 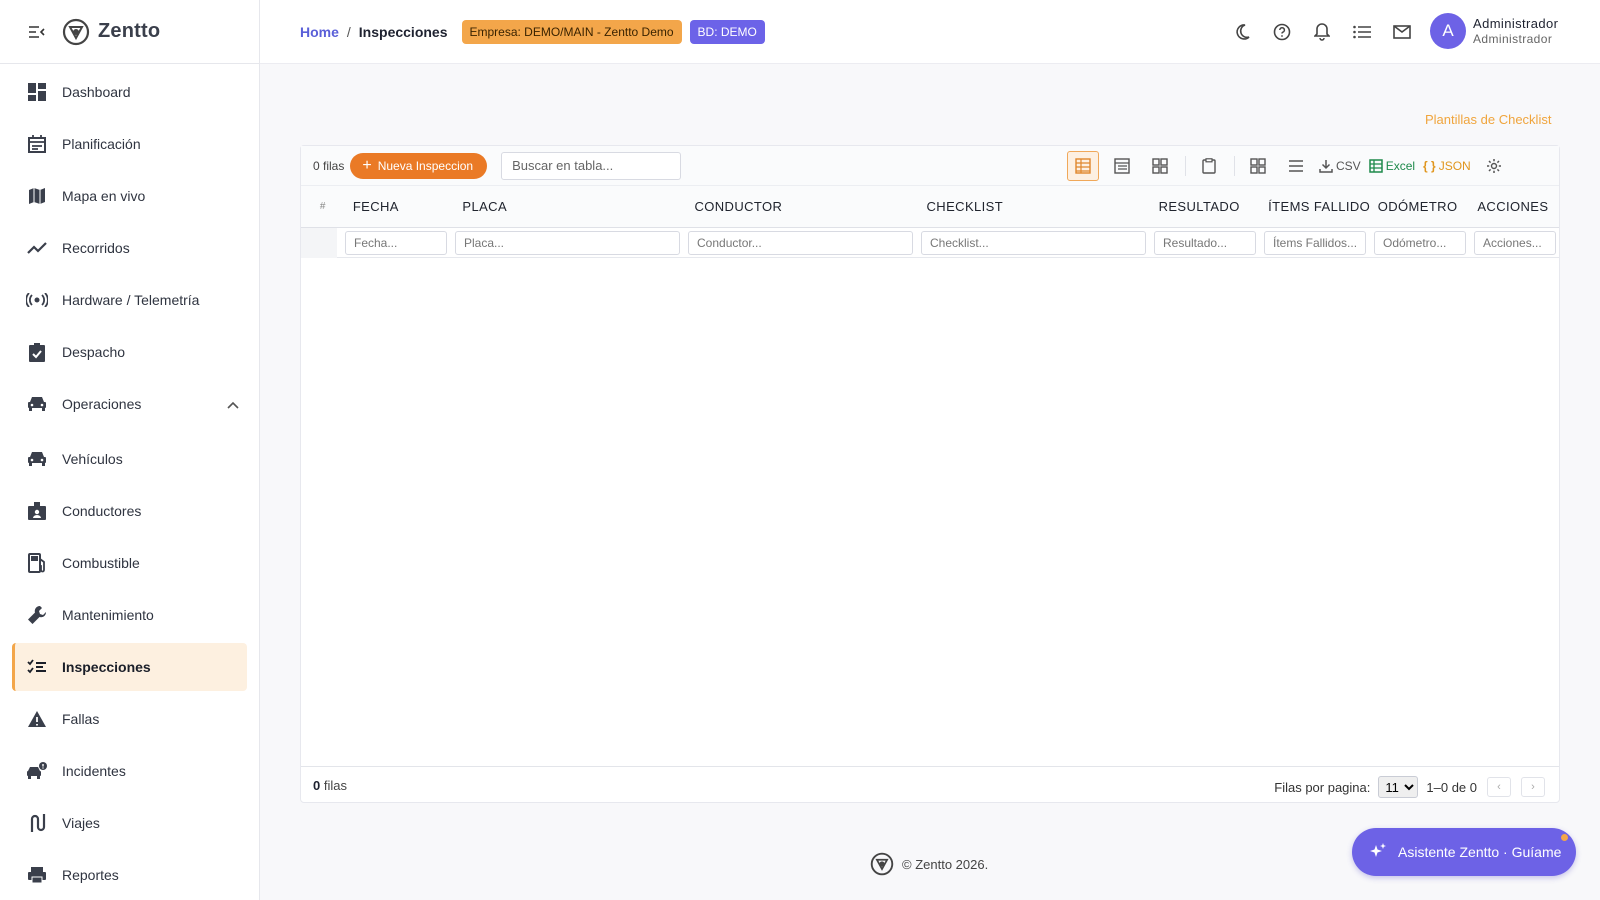 I want to click on sidebar-item-dashboard: Dashboard, so click(x=129, y=92).